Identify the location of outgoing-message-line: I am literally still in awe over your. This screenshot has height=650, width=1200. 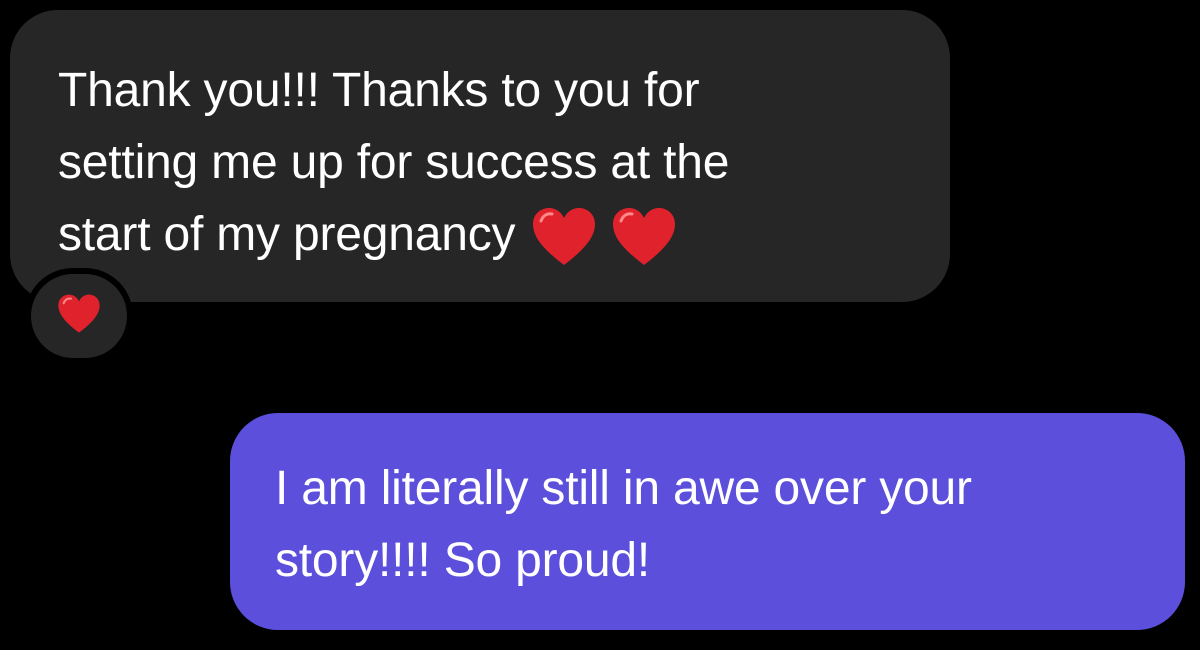
(623, 488).